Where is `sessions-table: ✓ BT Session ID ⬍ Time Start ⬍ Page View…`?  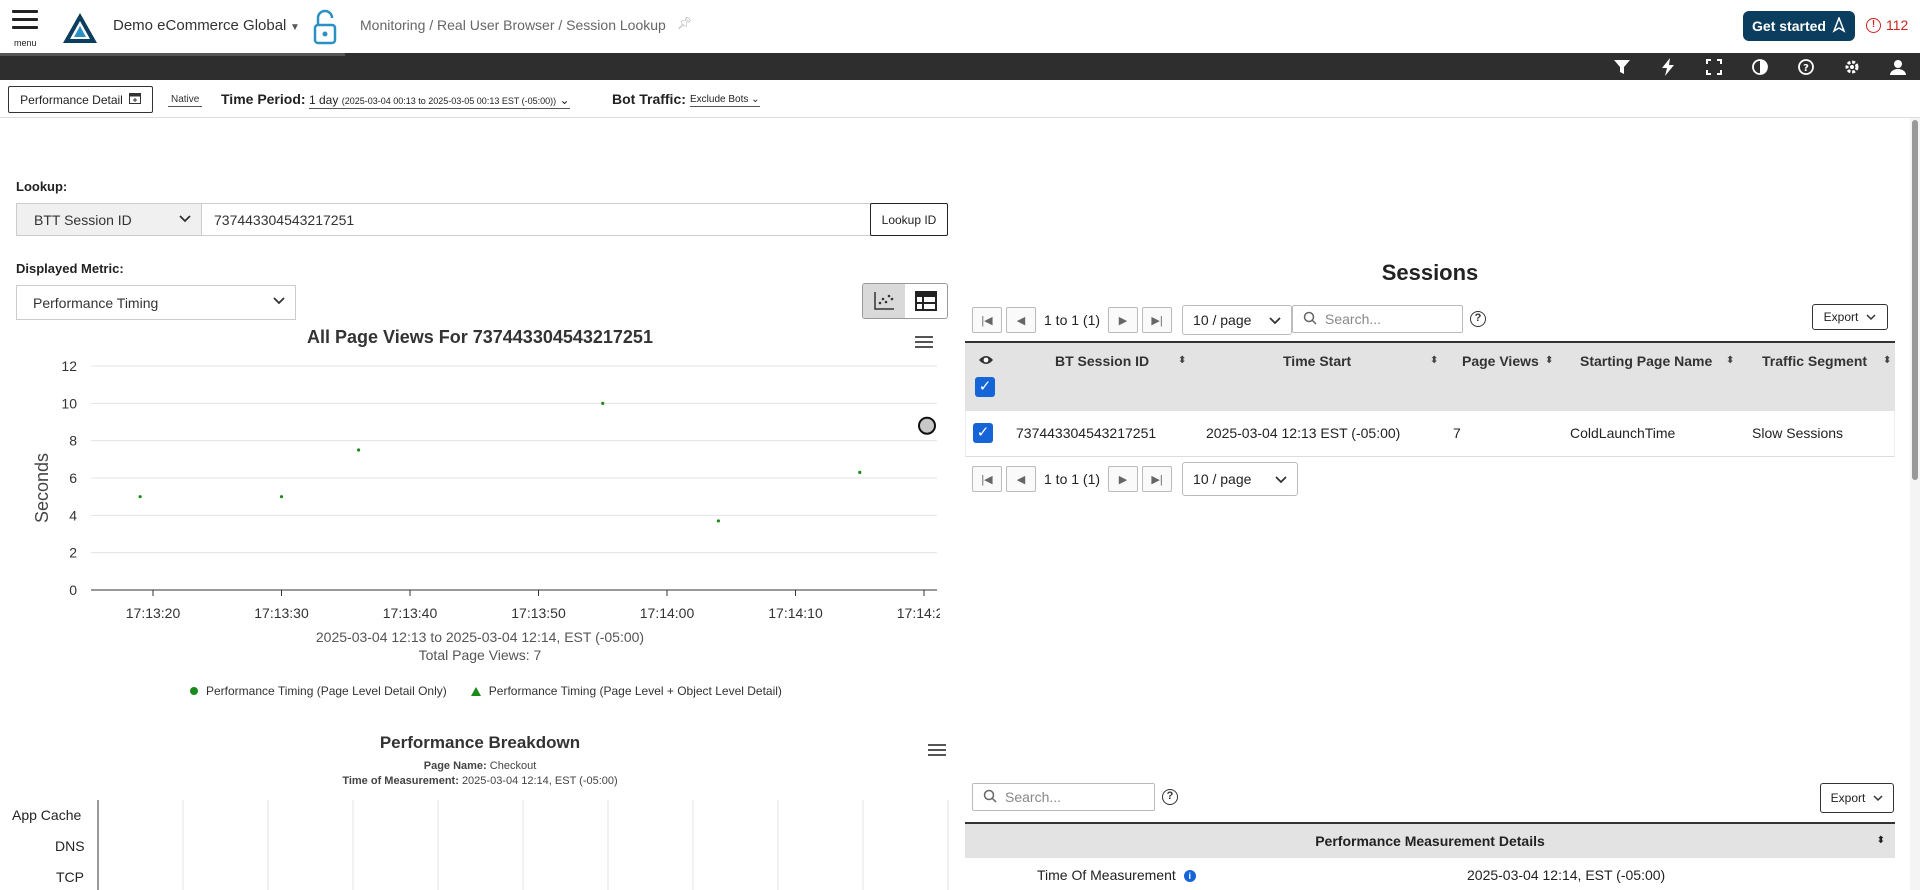 sessions-table: ✓ BT Session ID ⬍ Time Start ⬍ Page View… is located at coordinates (1430, 399).